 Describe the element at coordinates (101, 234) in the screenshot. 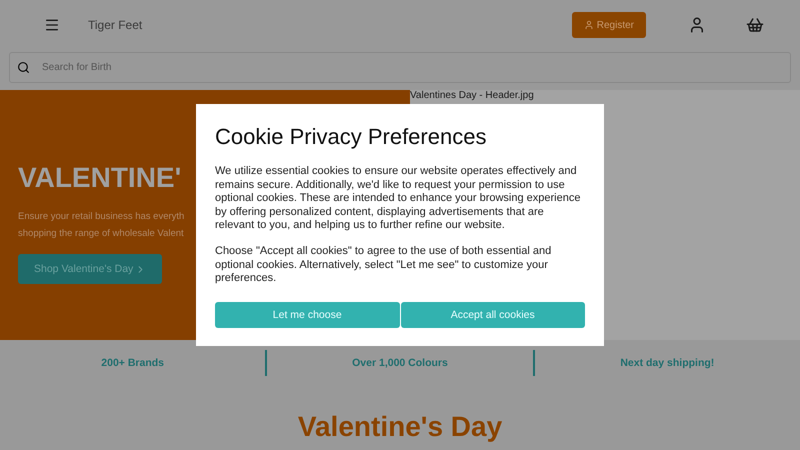

I see `hero-text: shopping the range of wholesale Valent` at that location.